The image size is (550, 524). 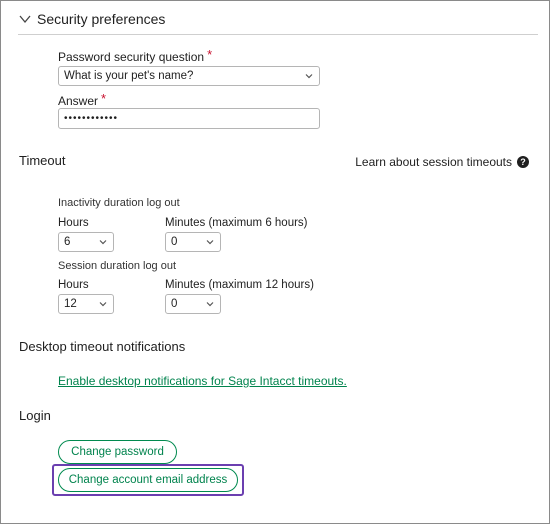 I want to click on inactivity-hours-select: 6, so click(x=86, y=242).